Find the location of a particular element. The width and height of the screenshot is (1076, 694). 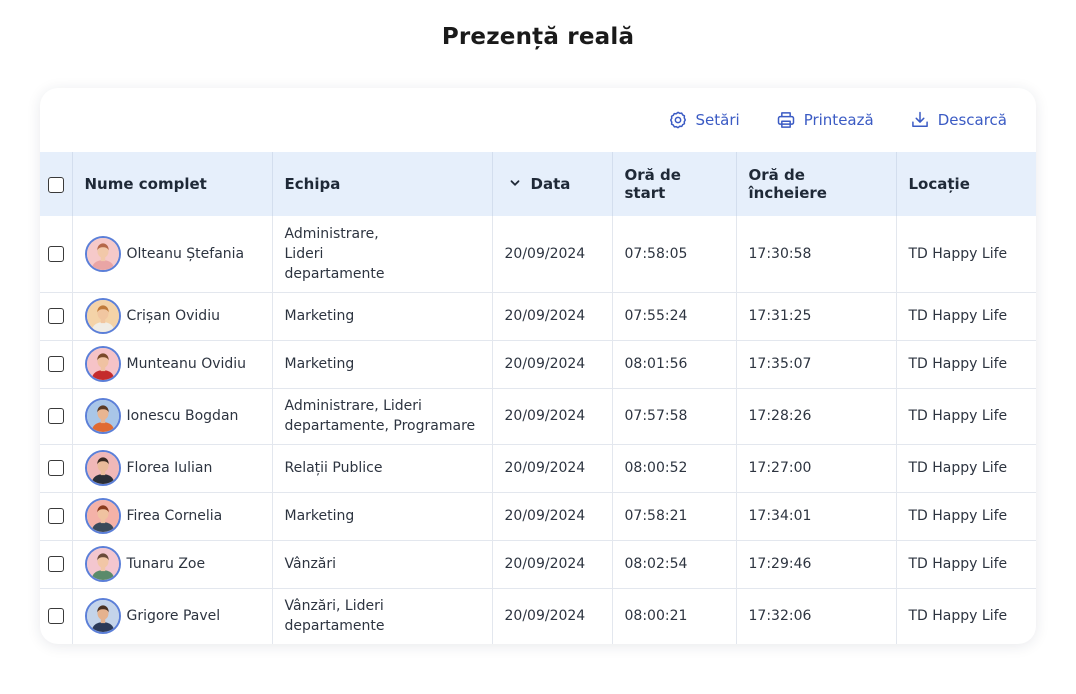

person-name: Florea Iulian is located at coordinates (169, 468).